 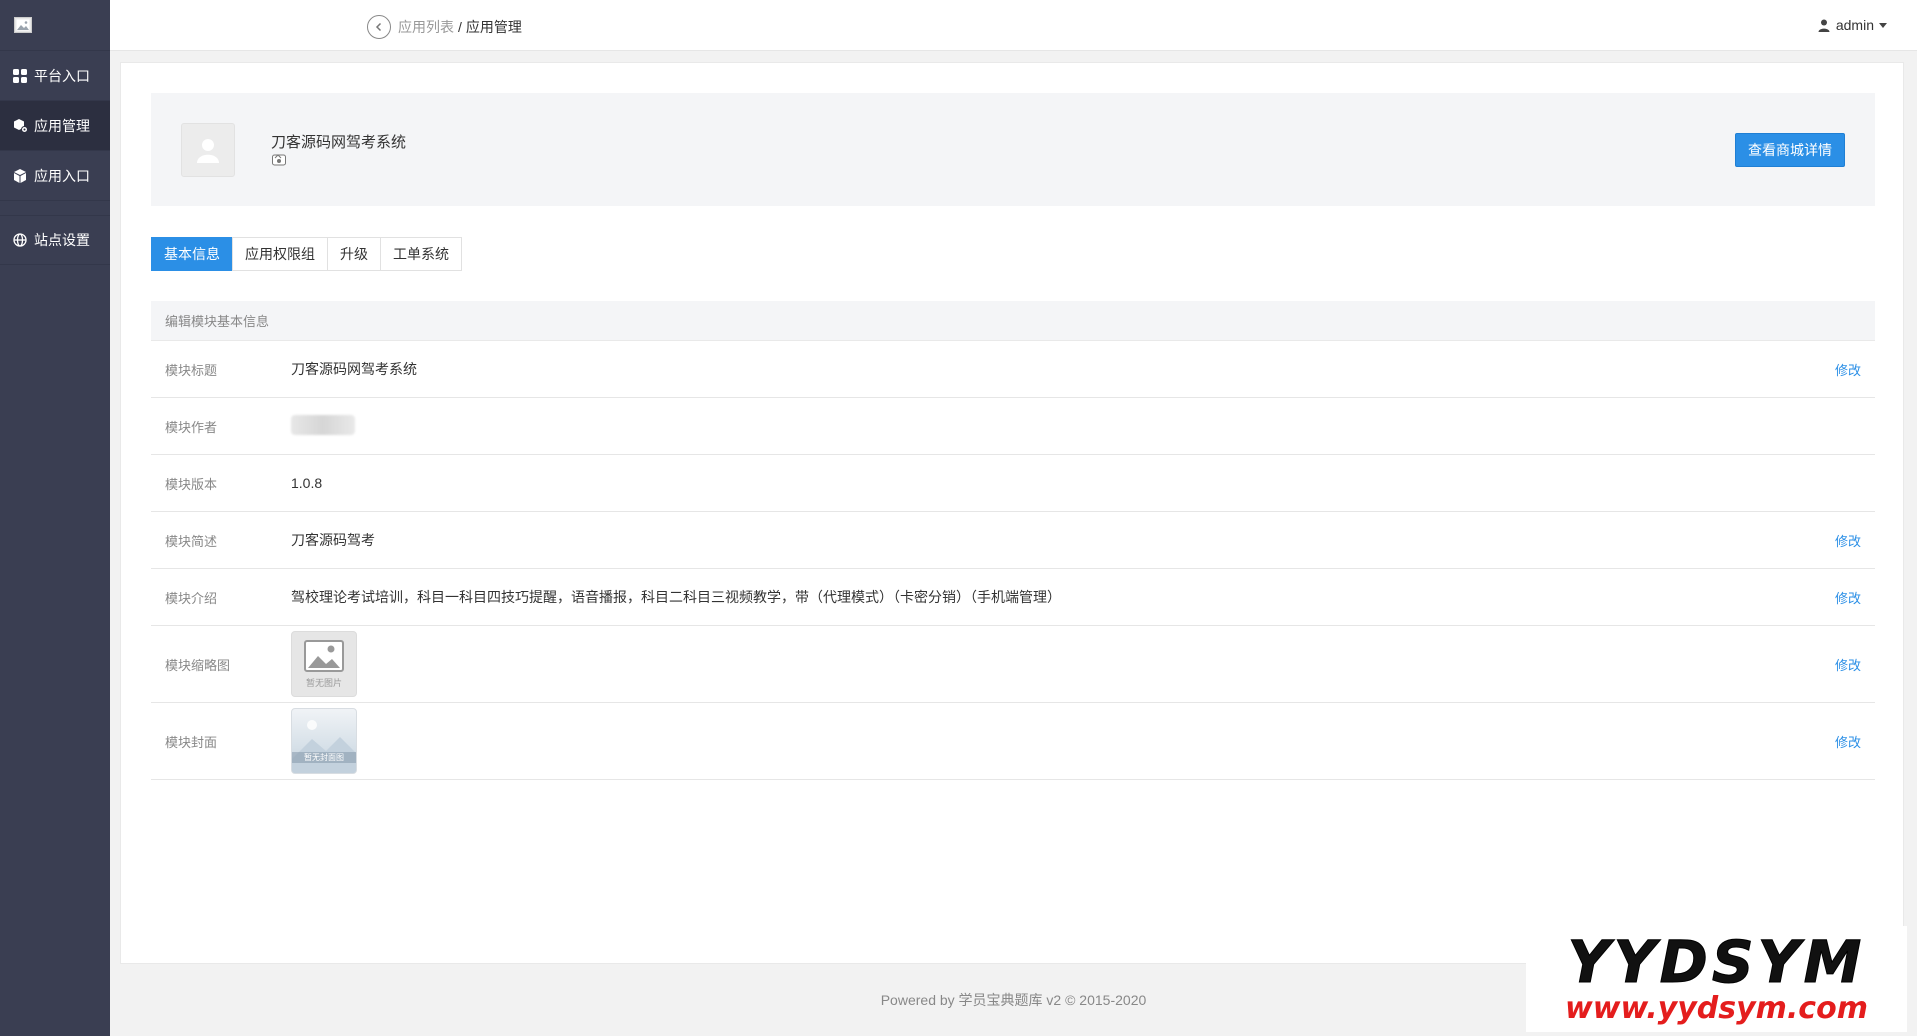 What do you see at coordinates (1824, 25) in the screenshot?
I see `user-icon` at bounding box center [1824, 25].